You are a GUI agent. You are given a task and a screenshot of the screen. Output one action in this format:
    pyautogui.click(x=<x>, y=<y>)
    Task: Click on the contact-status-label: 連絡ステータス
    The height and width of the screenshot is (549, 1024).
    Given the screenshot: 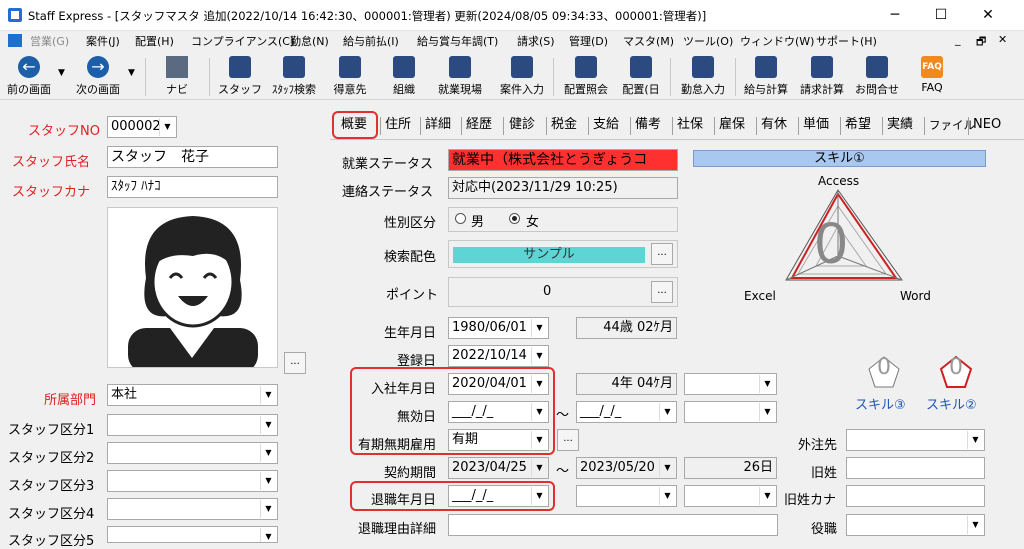 What is the action you would take?
    pyautogui.click(x=388, y=192)
    